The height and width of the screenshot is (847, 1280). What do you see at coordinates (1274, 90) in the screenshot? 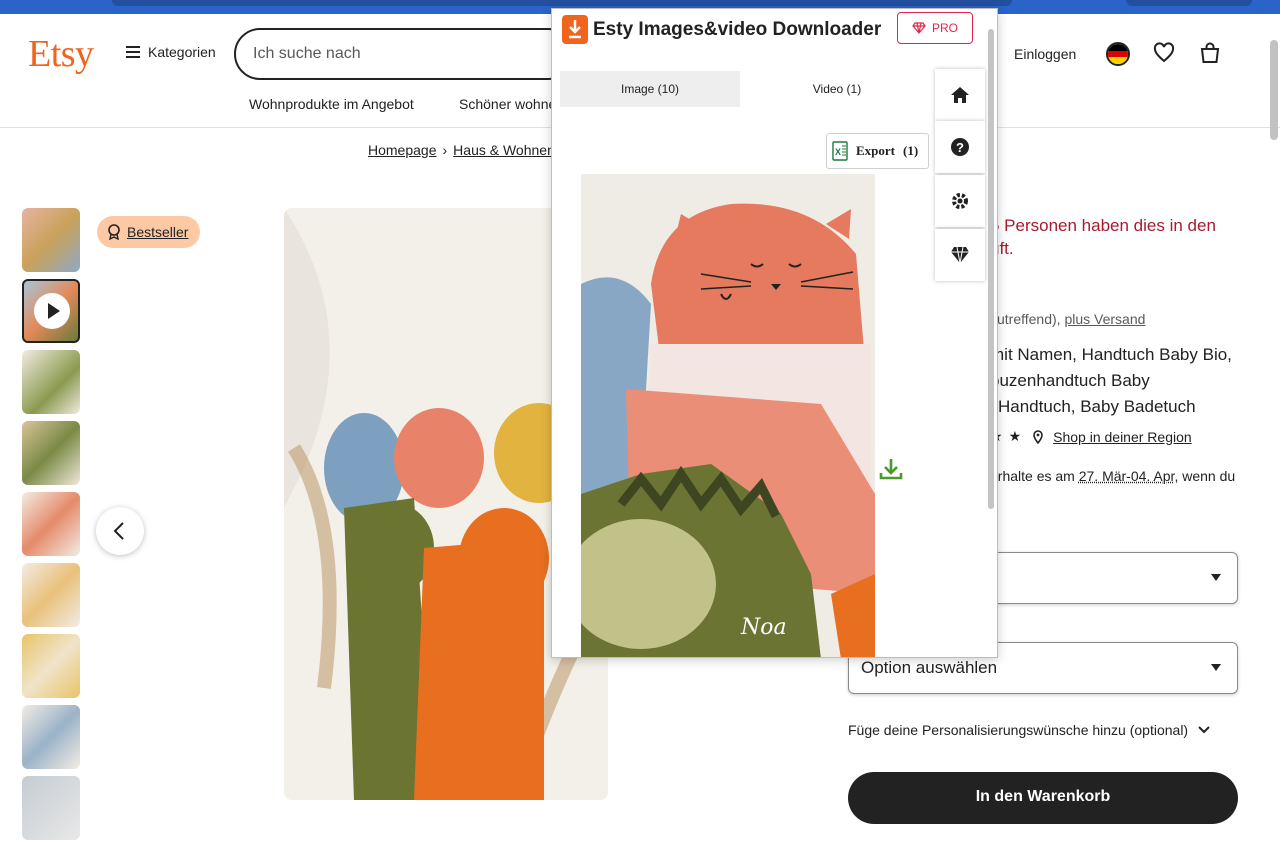
I see `page-scrollbar` at bounding box center [1274, 90].